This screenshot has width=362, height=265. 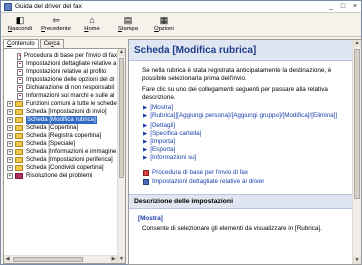 What do you see at coordinates (52, 127) in the screenshot?
I see `tree-item-label: Scheda [Copertina]` at bounding box center [52, 127].